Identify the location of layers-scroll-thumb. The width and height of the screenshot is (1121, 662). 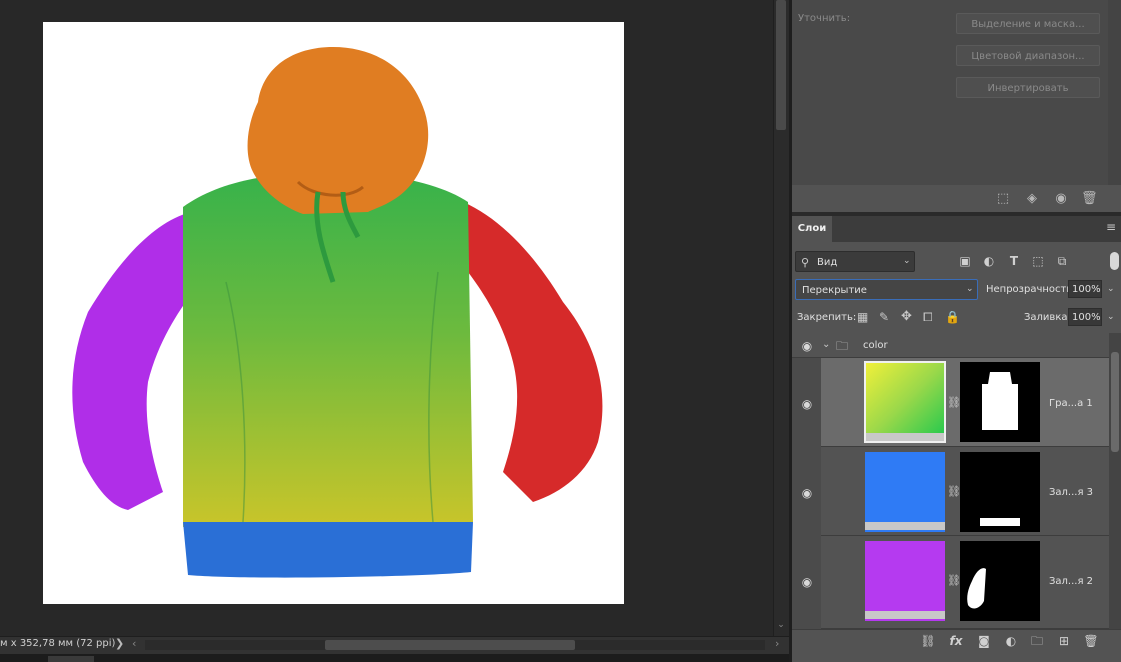
(1115, 402).